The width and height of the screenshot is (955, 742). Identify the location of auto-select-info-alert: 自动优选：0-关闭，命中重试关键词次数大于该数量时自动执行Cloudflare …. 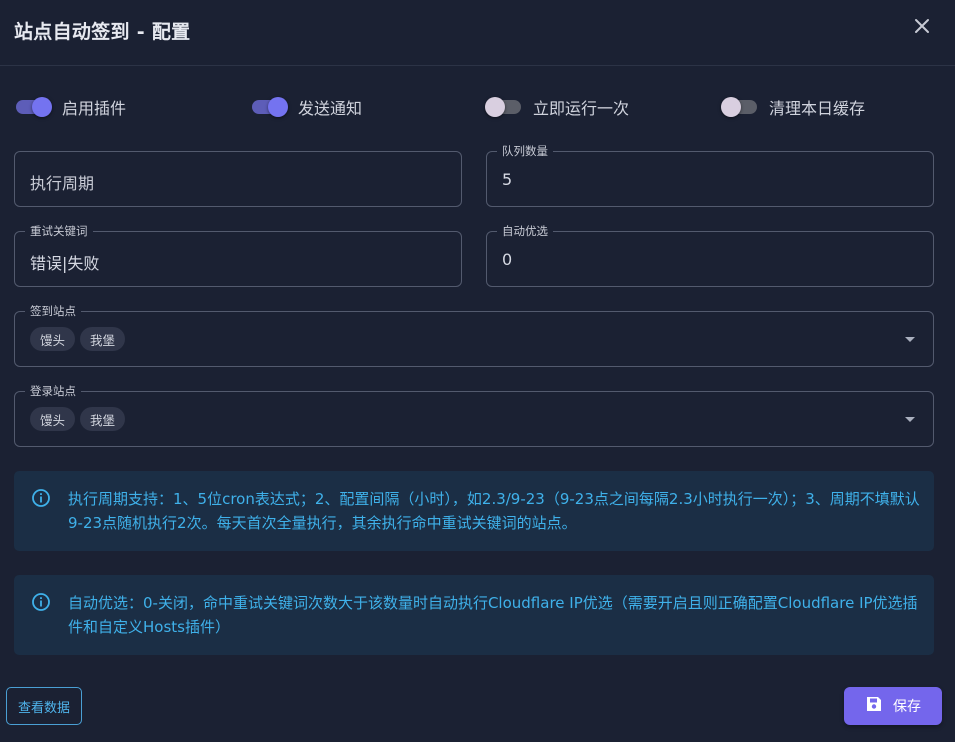
(474, 615).